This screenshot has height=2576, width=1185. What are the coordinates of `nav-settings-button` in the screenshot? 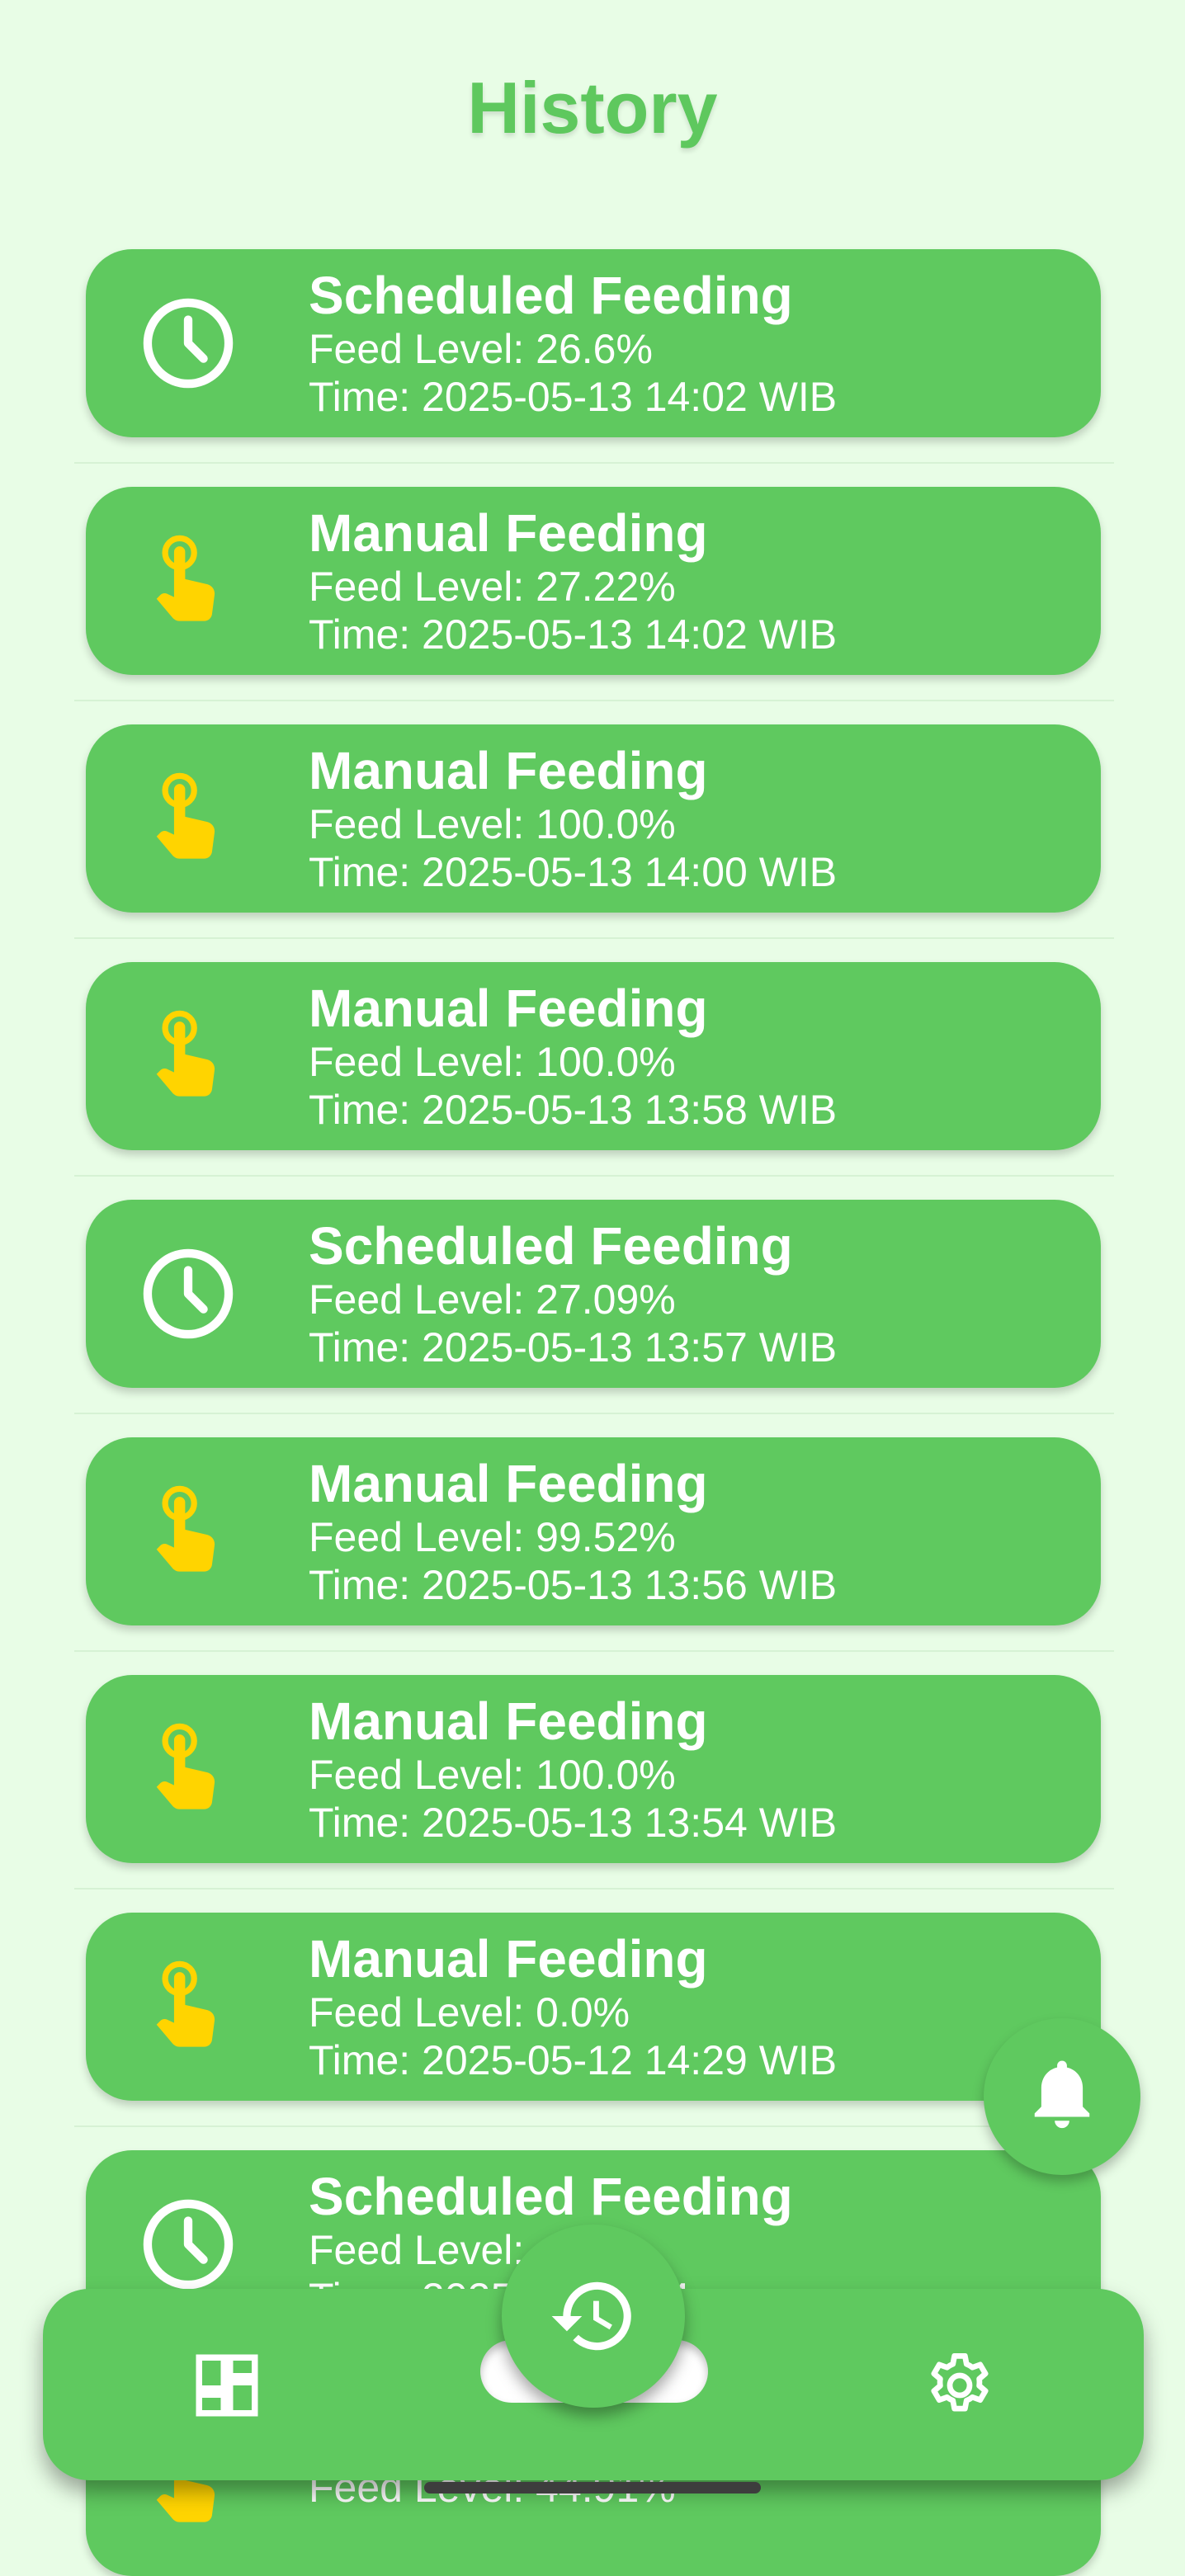 It's located at (960, 2385).